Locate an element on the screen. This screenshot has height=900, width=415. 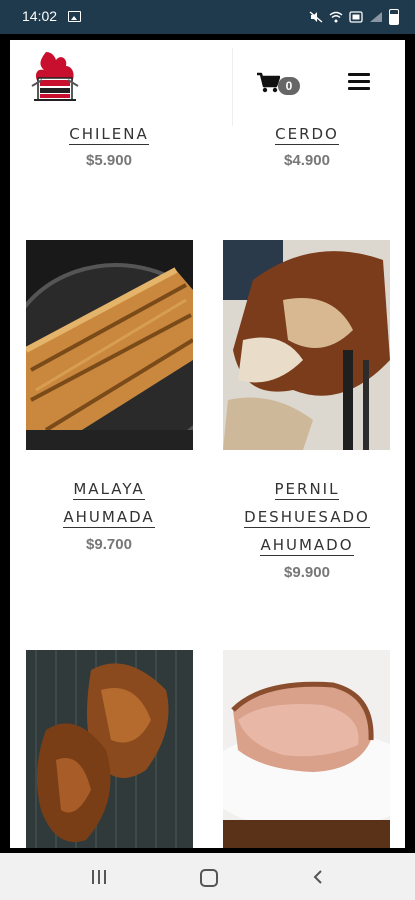
product-image-pernil-deshuesado-ahumado is located at coordinates (306, 345).